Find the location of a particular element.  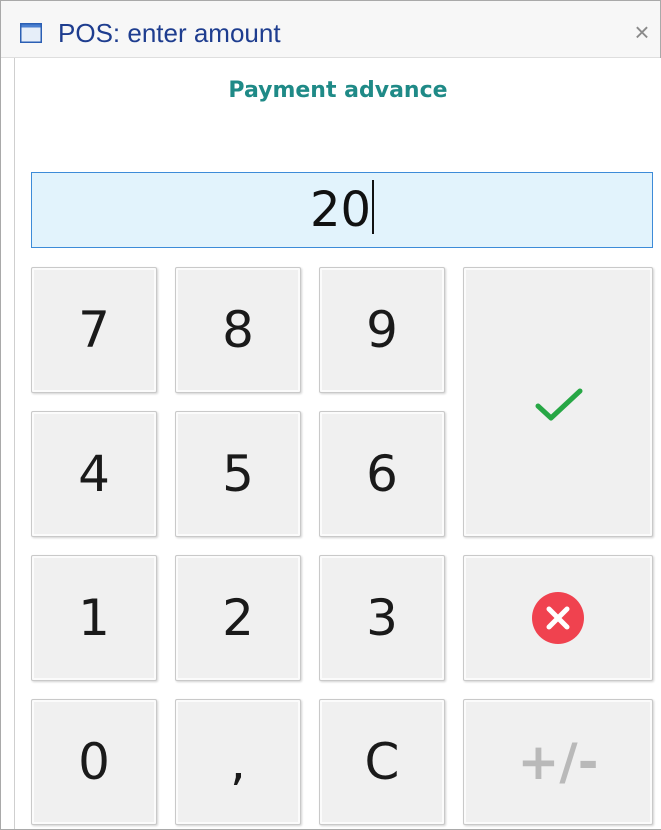

cancel-button is located at coordinates (558, 618).